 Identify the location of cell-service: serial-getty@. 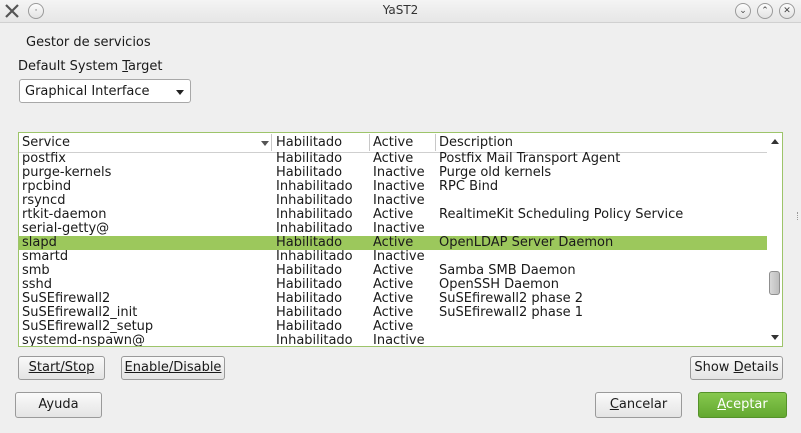
(66, 228).